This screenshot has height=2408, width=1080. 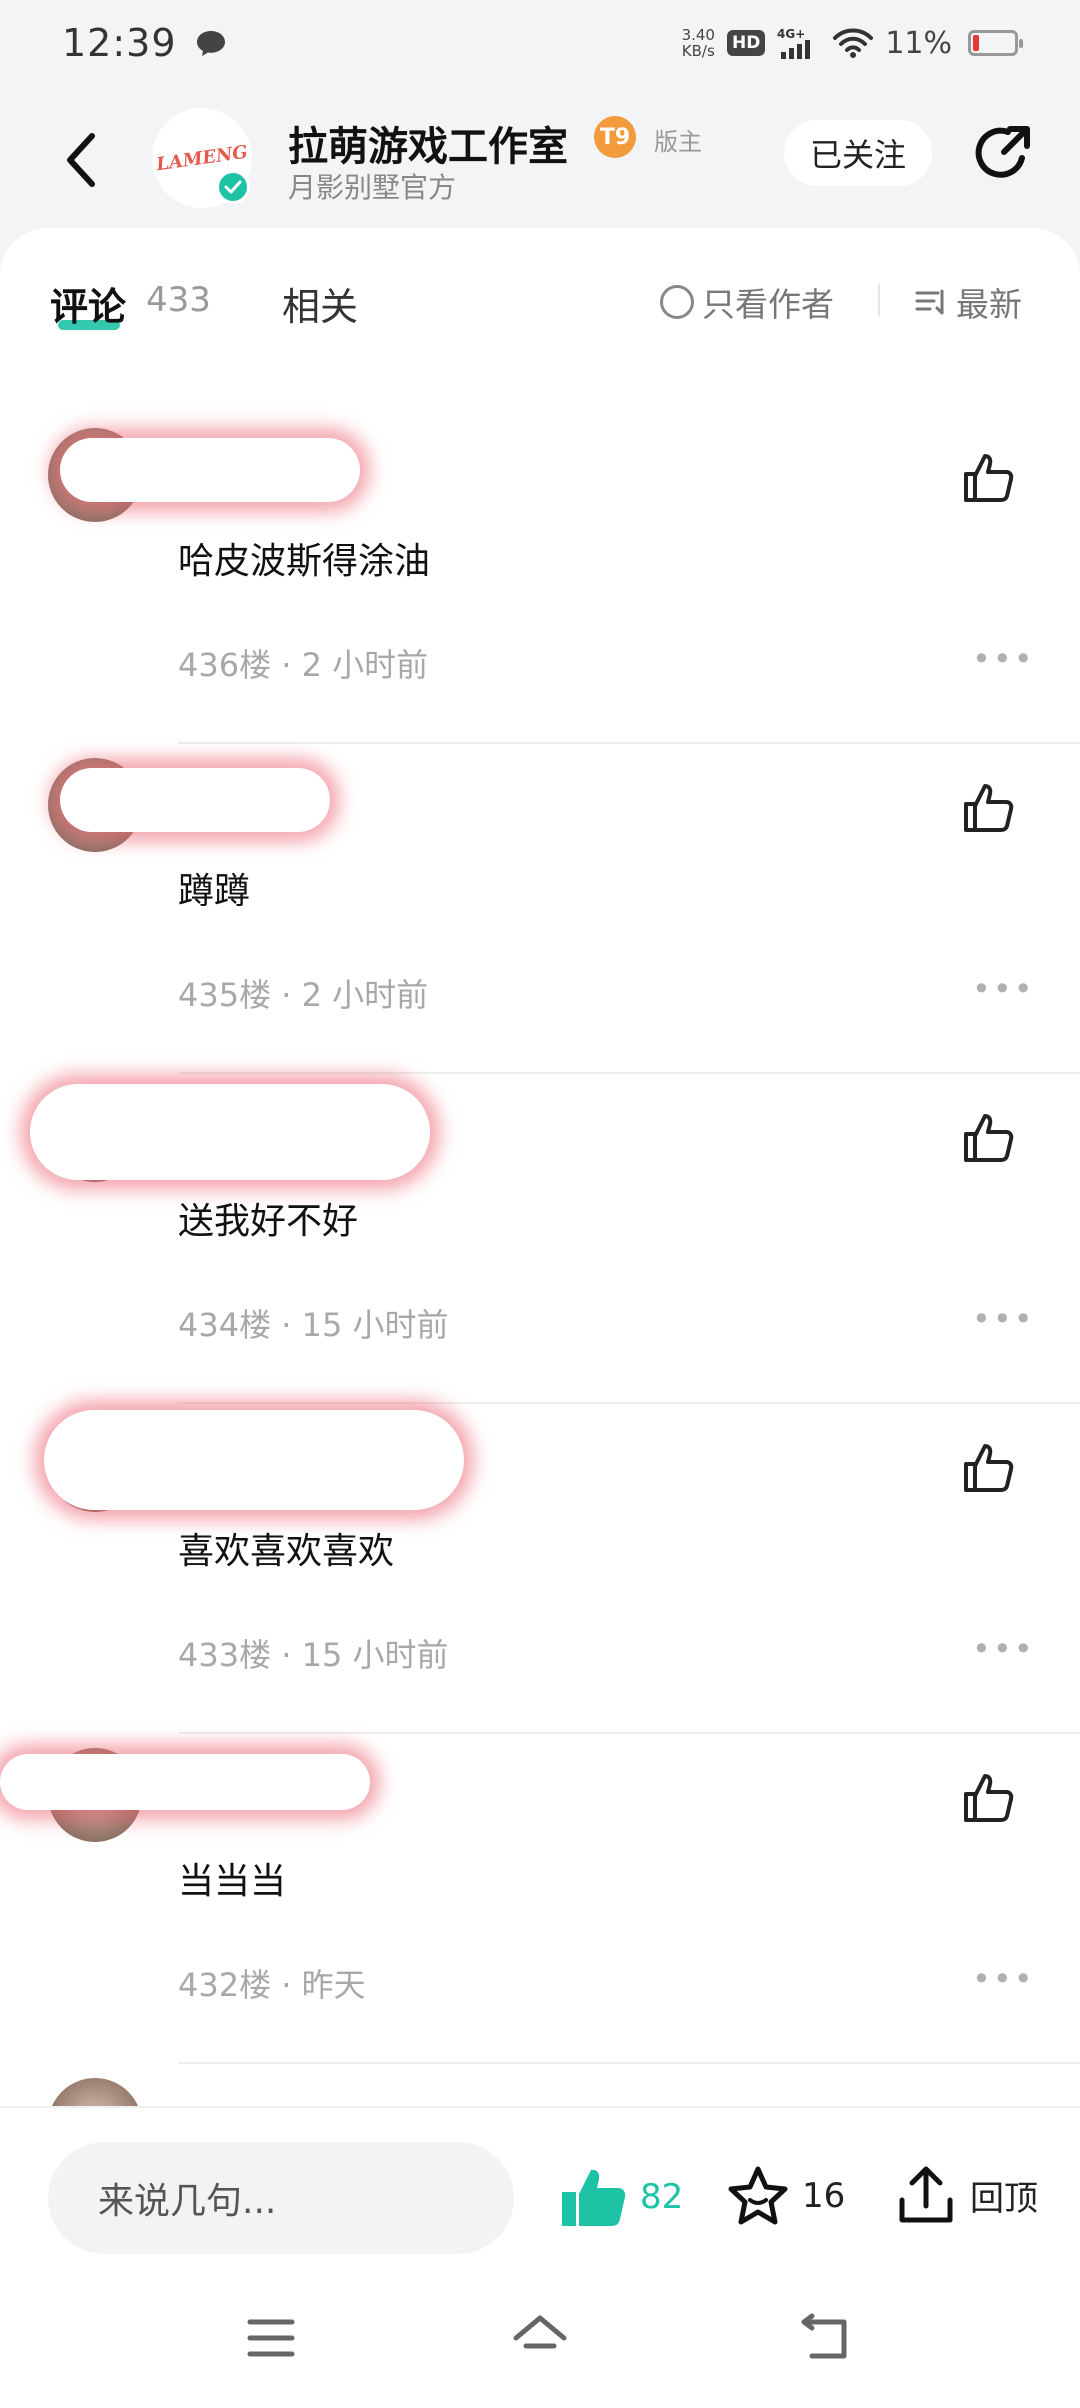 What do you see at coordinates (967, 2195) in the screenshot?
I see `back-to-top-button: 回顶` at bounding box center [967, 2195].